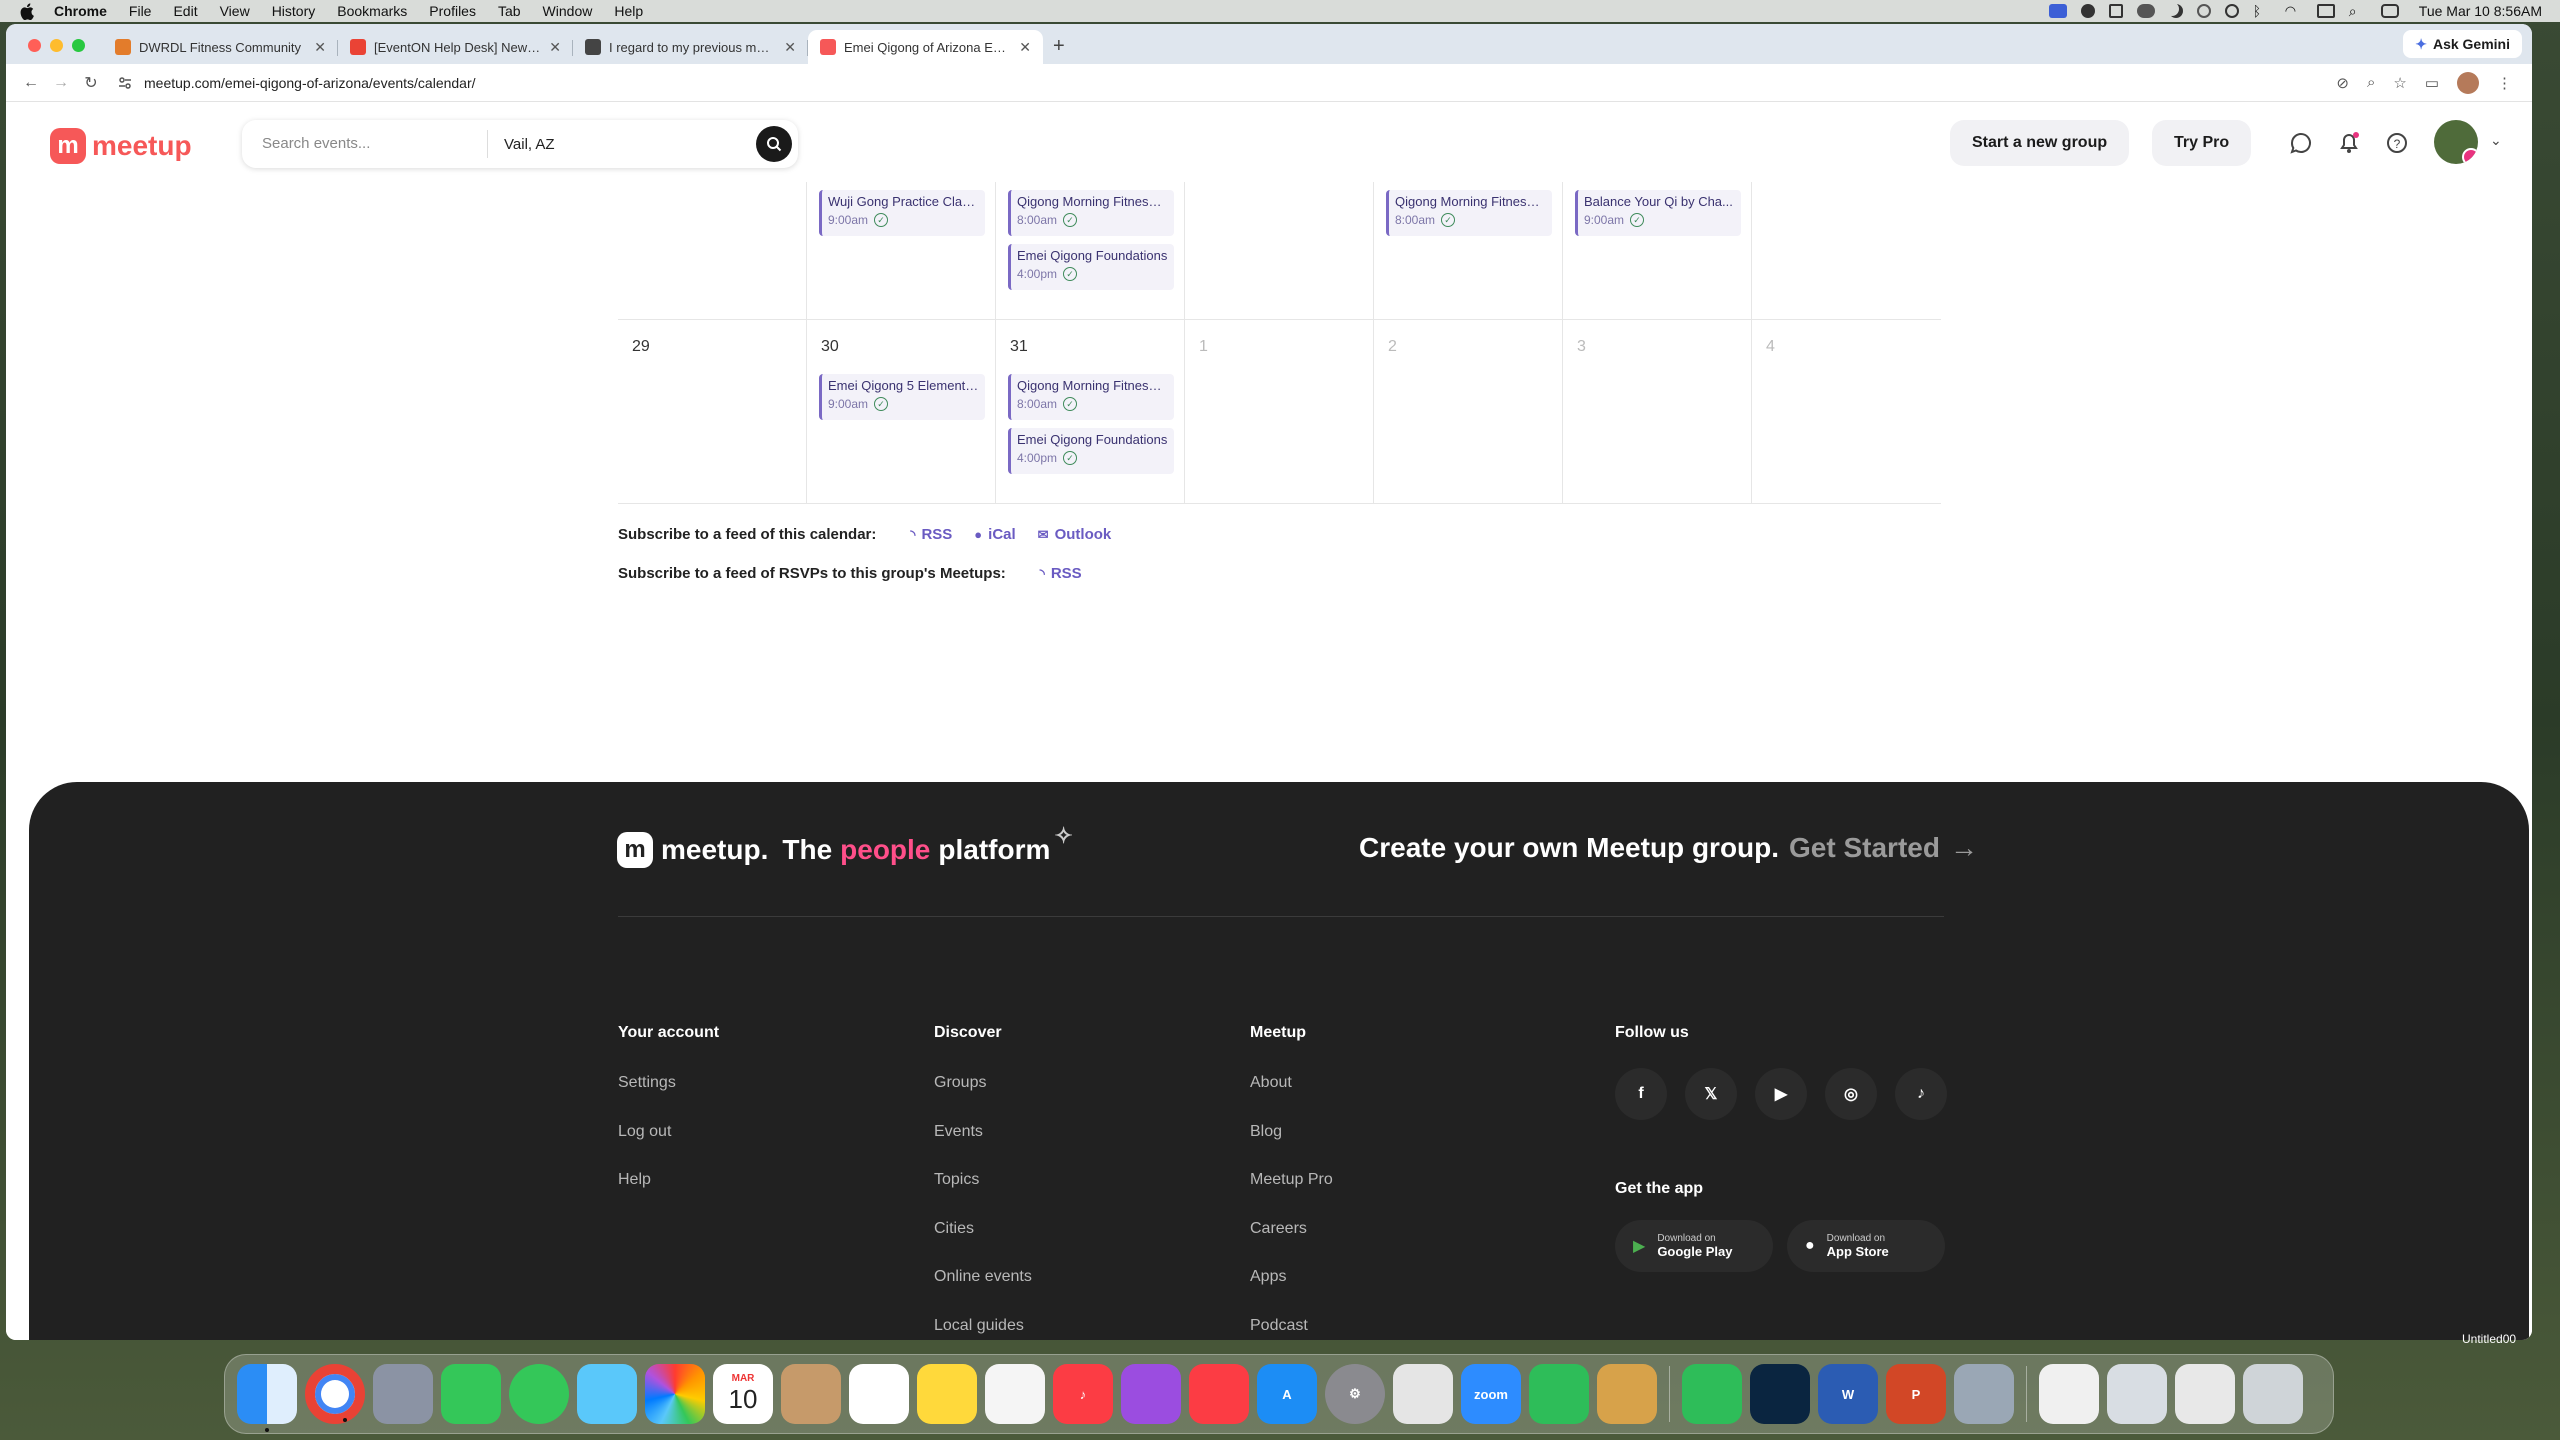 Image resolution: width=2560 pixels, height=1440 pixels. Describe the element at coordinates (403, 1394) in the screenshot. I see `launchpad-icon` at that location.